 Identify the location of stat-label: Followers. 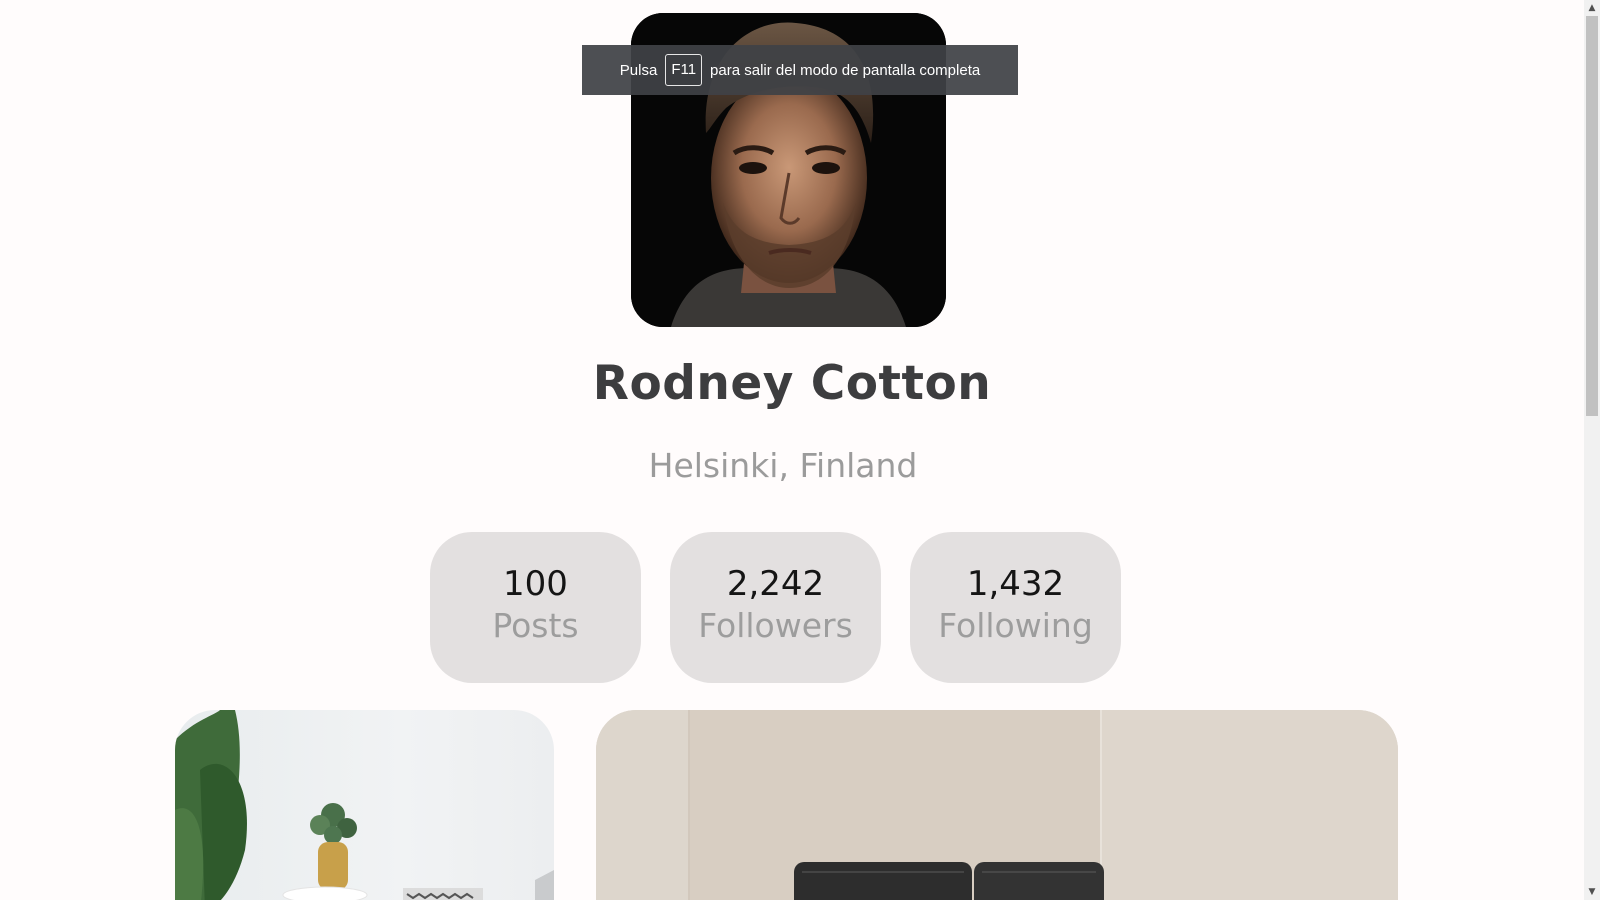
(775, 625).